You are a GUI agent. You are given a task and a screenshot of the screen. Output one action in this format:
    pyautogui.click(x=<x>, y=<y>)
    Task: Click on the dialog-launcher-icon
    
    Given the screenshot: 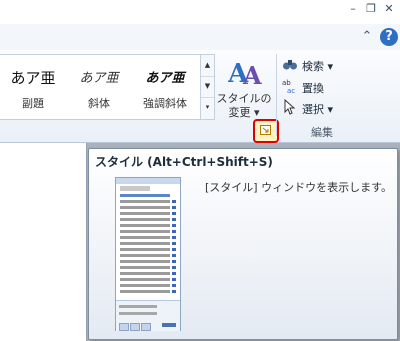 What is the action you would take?
    pyautogui.click(x=265, y=130)
    